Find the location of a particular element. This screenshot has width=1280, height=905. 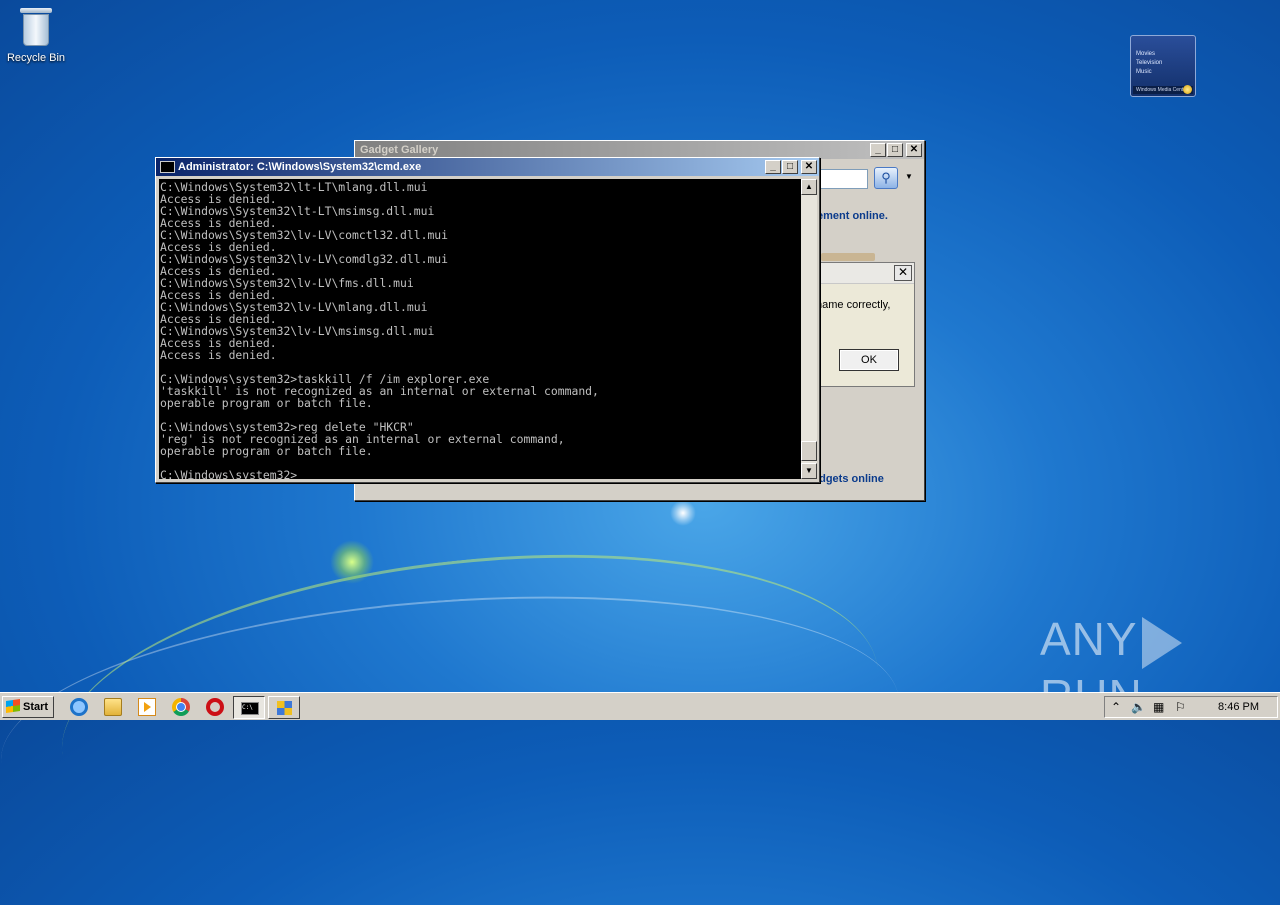

watermark-left: ANY is located at coordinates (1089, 639).